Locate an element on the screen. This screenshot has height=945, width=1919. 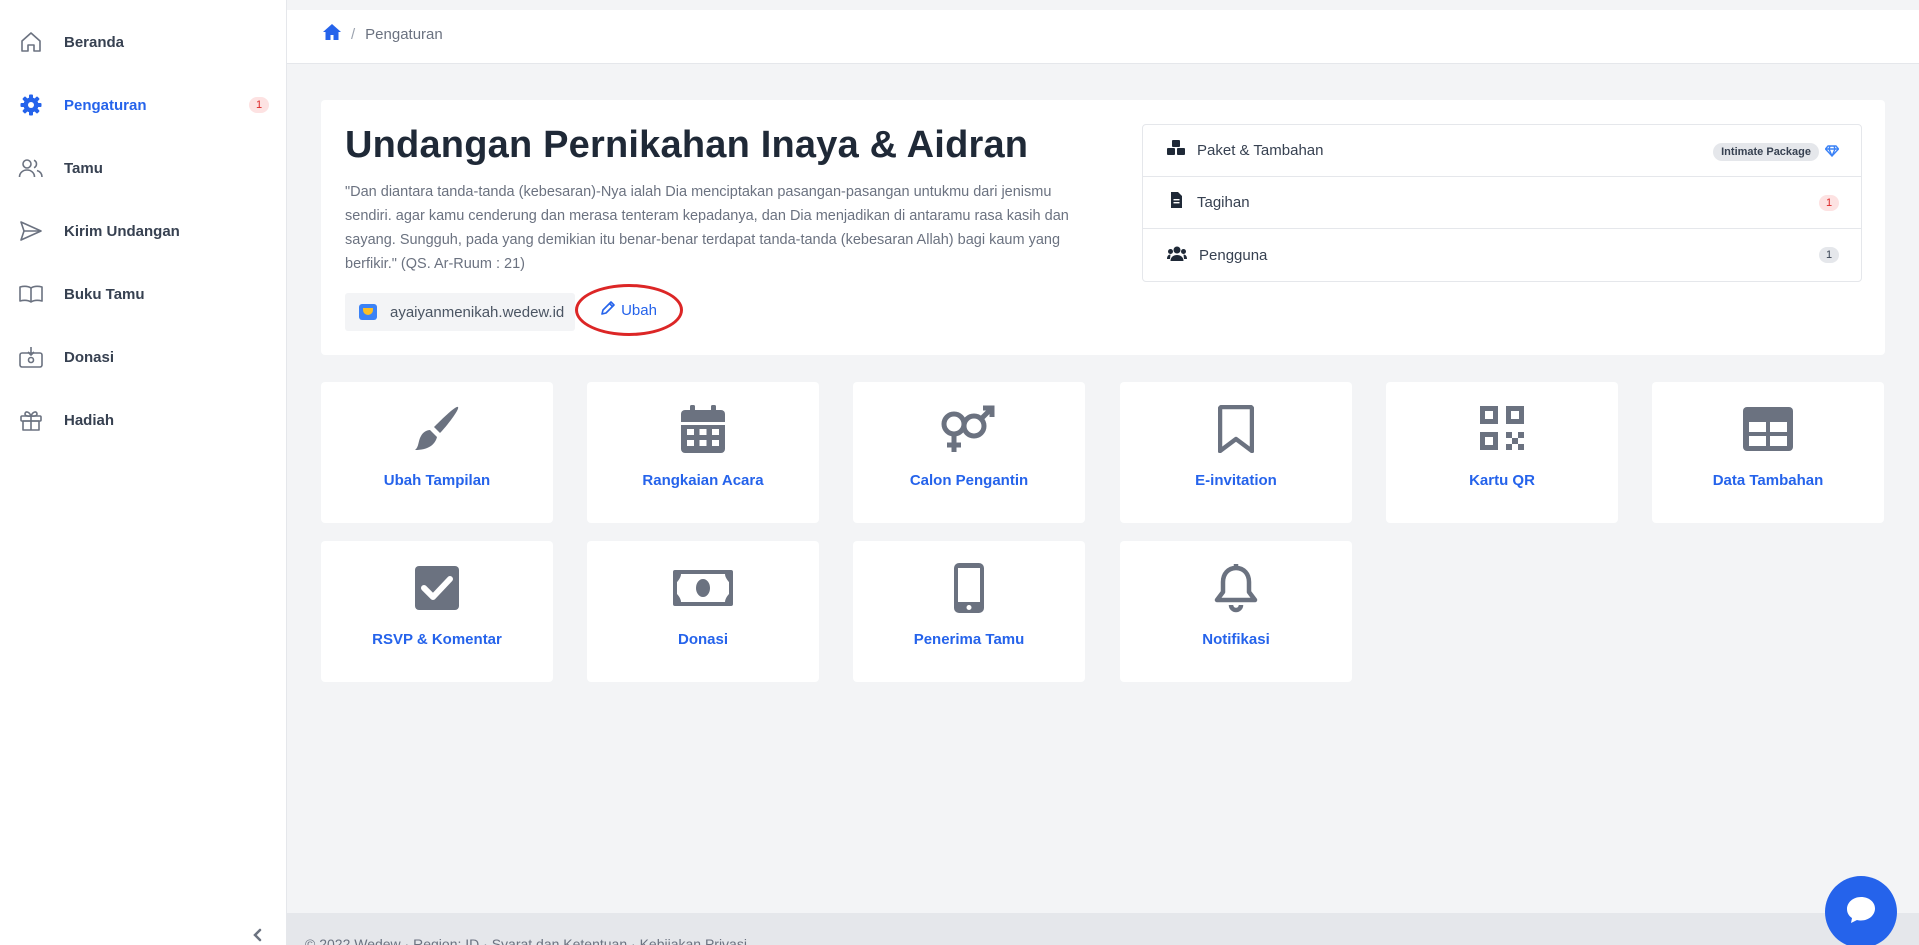
sidebar-item-tamu: Tamu is located at coordinates (143, 168).